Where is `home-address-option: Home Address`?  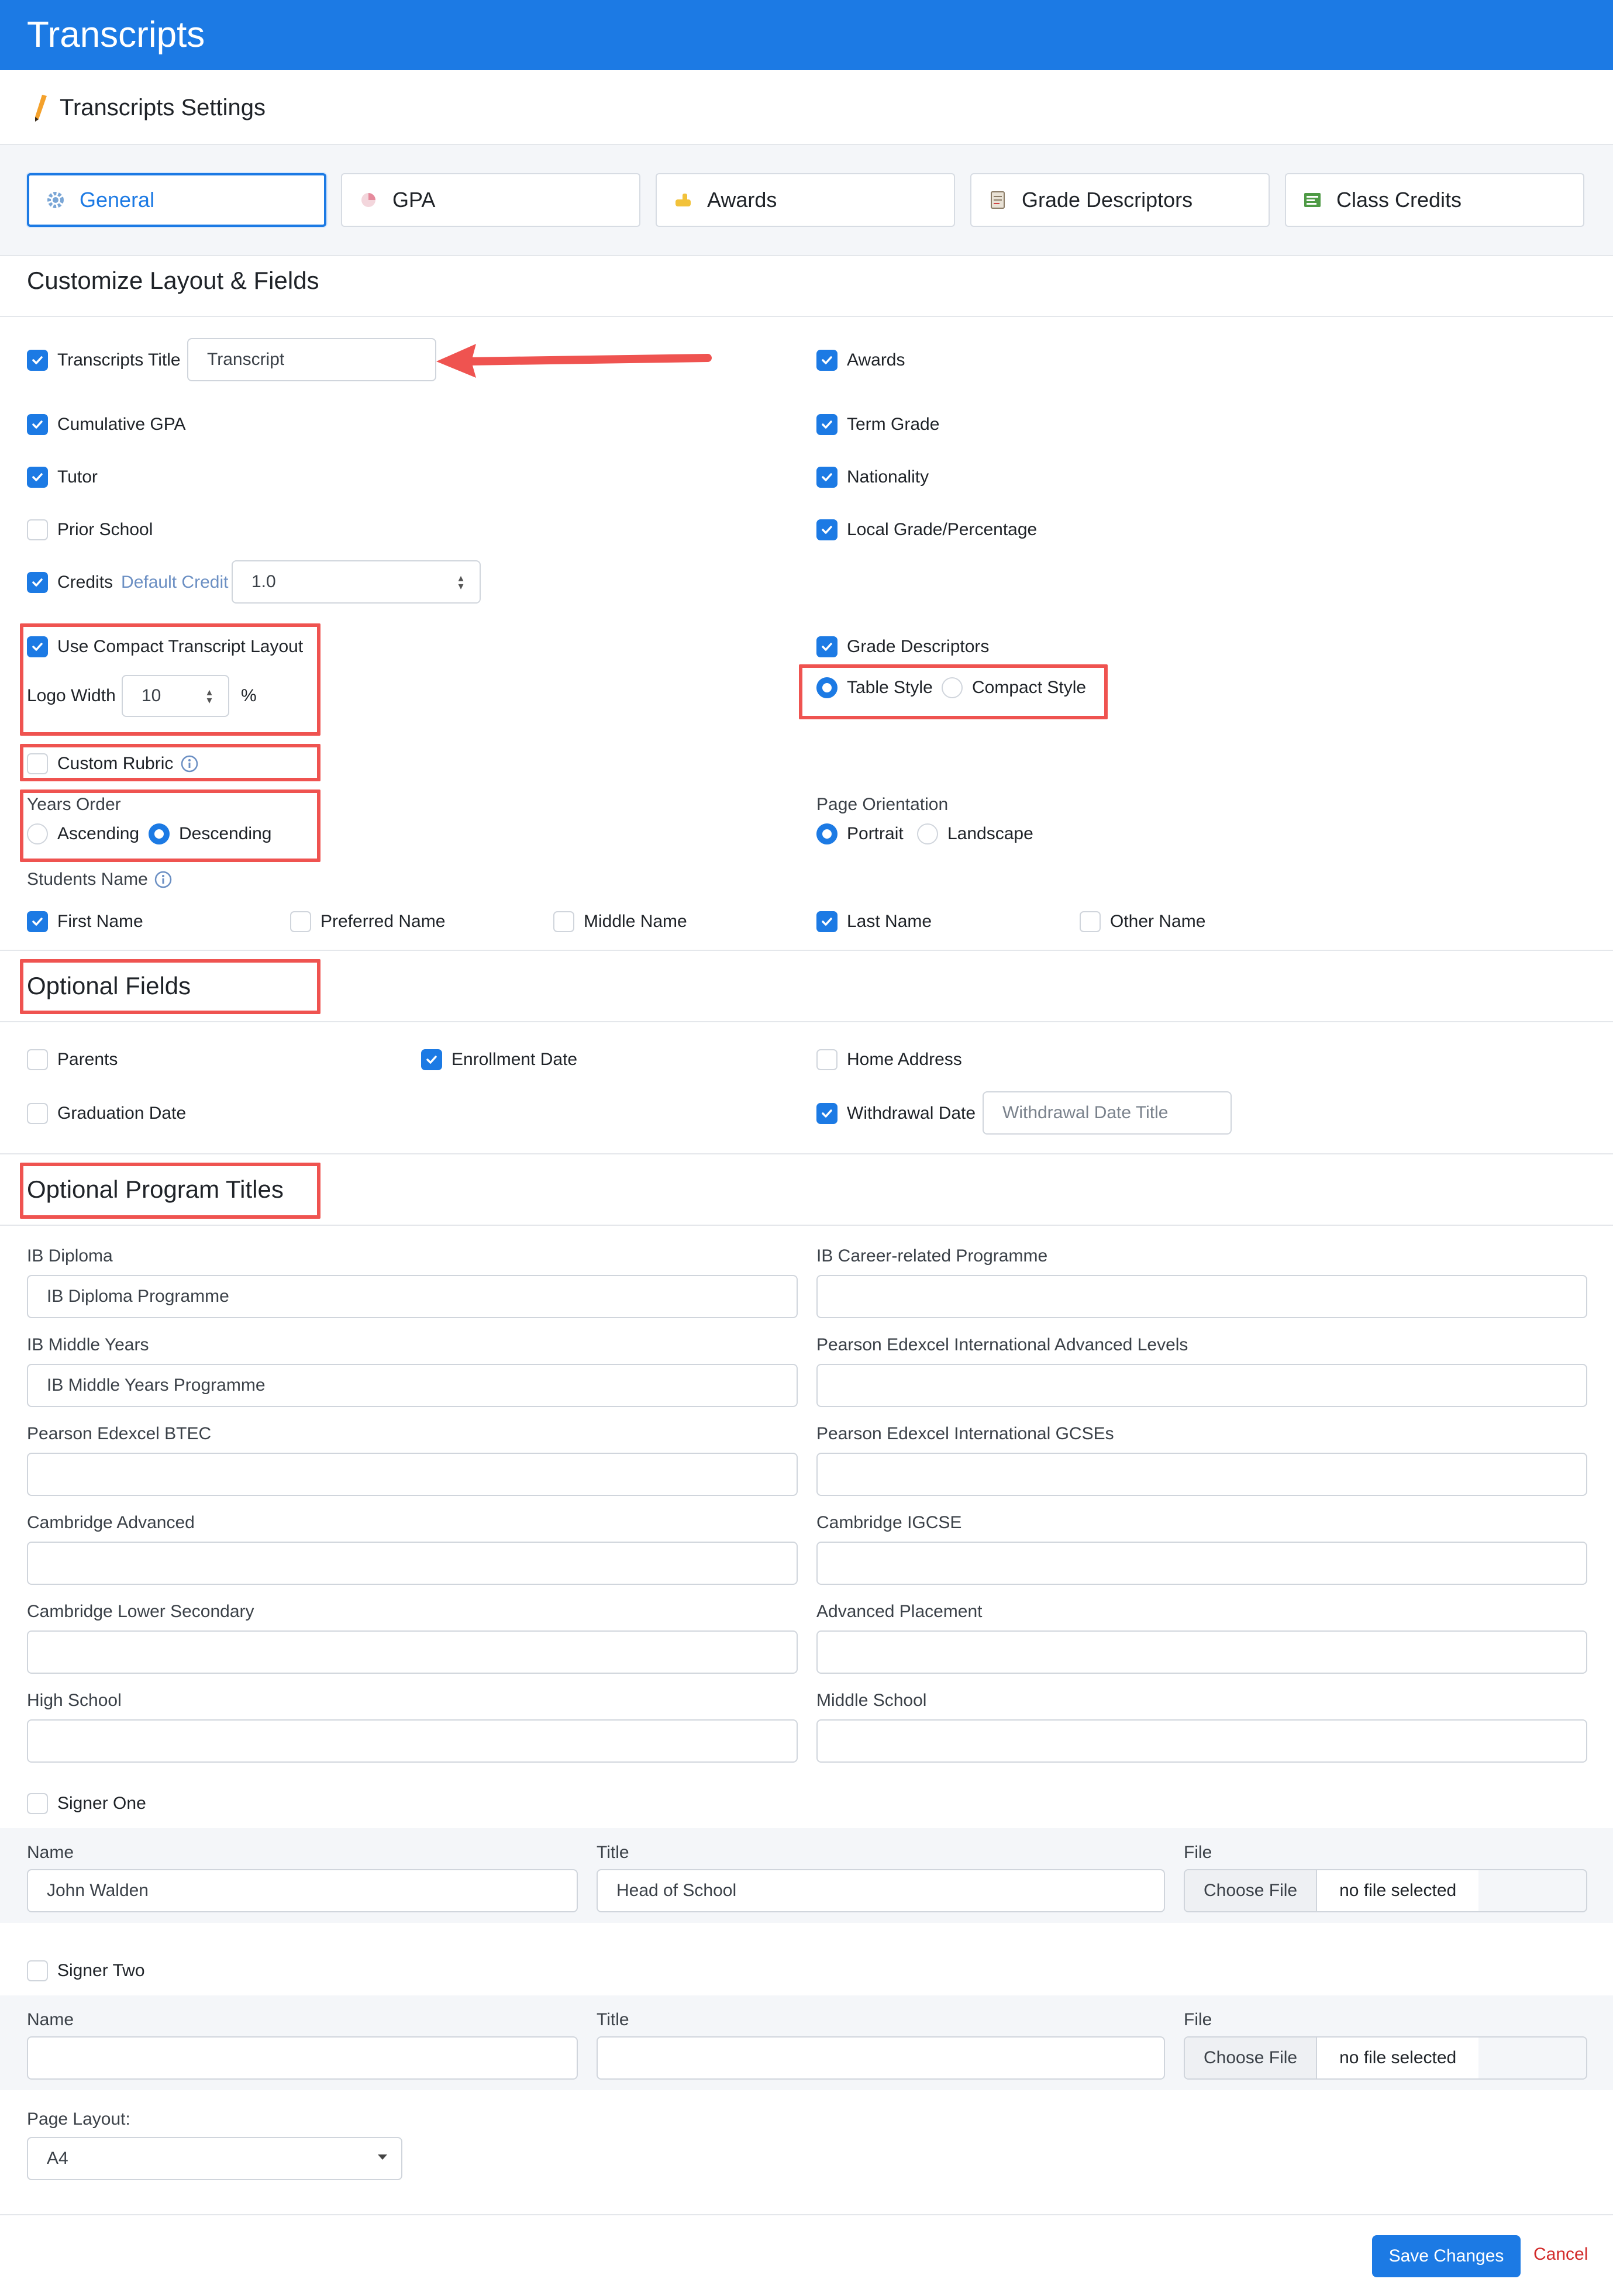
home-address-option: Home Address is located at coordinates (889, 1059).